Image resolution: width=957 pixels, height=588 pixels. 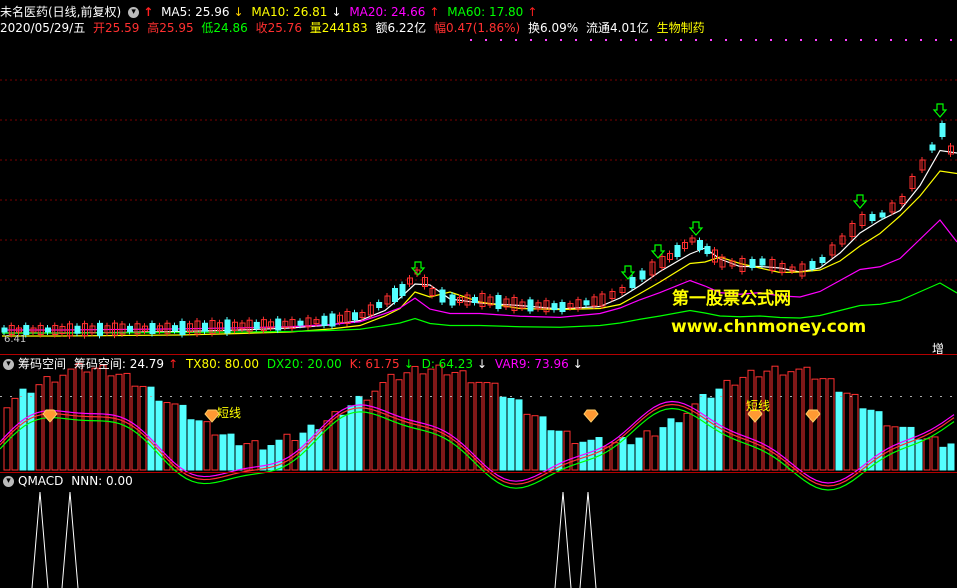 I want to click on indicator-name: 筹码空间, so click(x=42, y=364).